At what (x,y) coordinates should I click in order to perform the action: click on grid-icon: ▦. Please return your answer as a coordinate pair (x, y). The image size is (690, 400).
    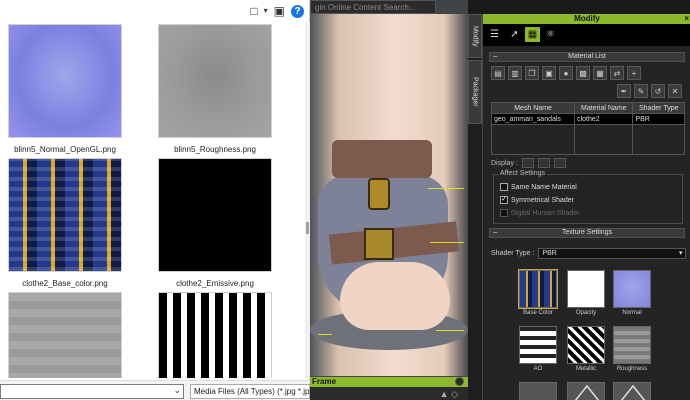
    Looking at the image, I should click on (600, 73).